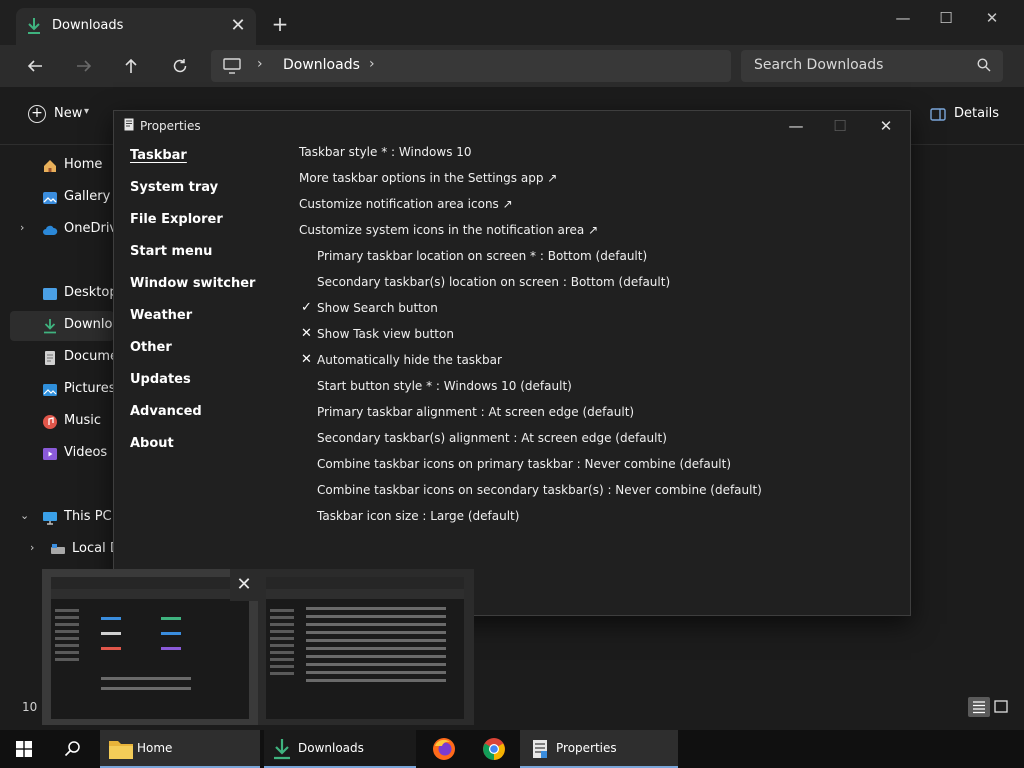 This screenshot has width=1024, height=768. I want to click on sidebar-item-label: Home, so click(83, 164).